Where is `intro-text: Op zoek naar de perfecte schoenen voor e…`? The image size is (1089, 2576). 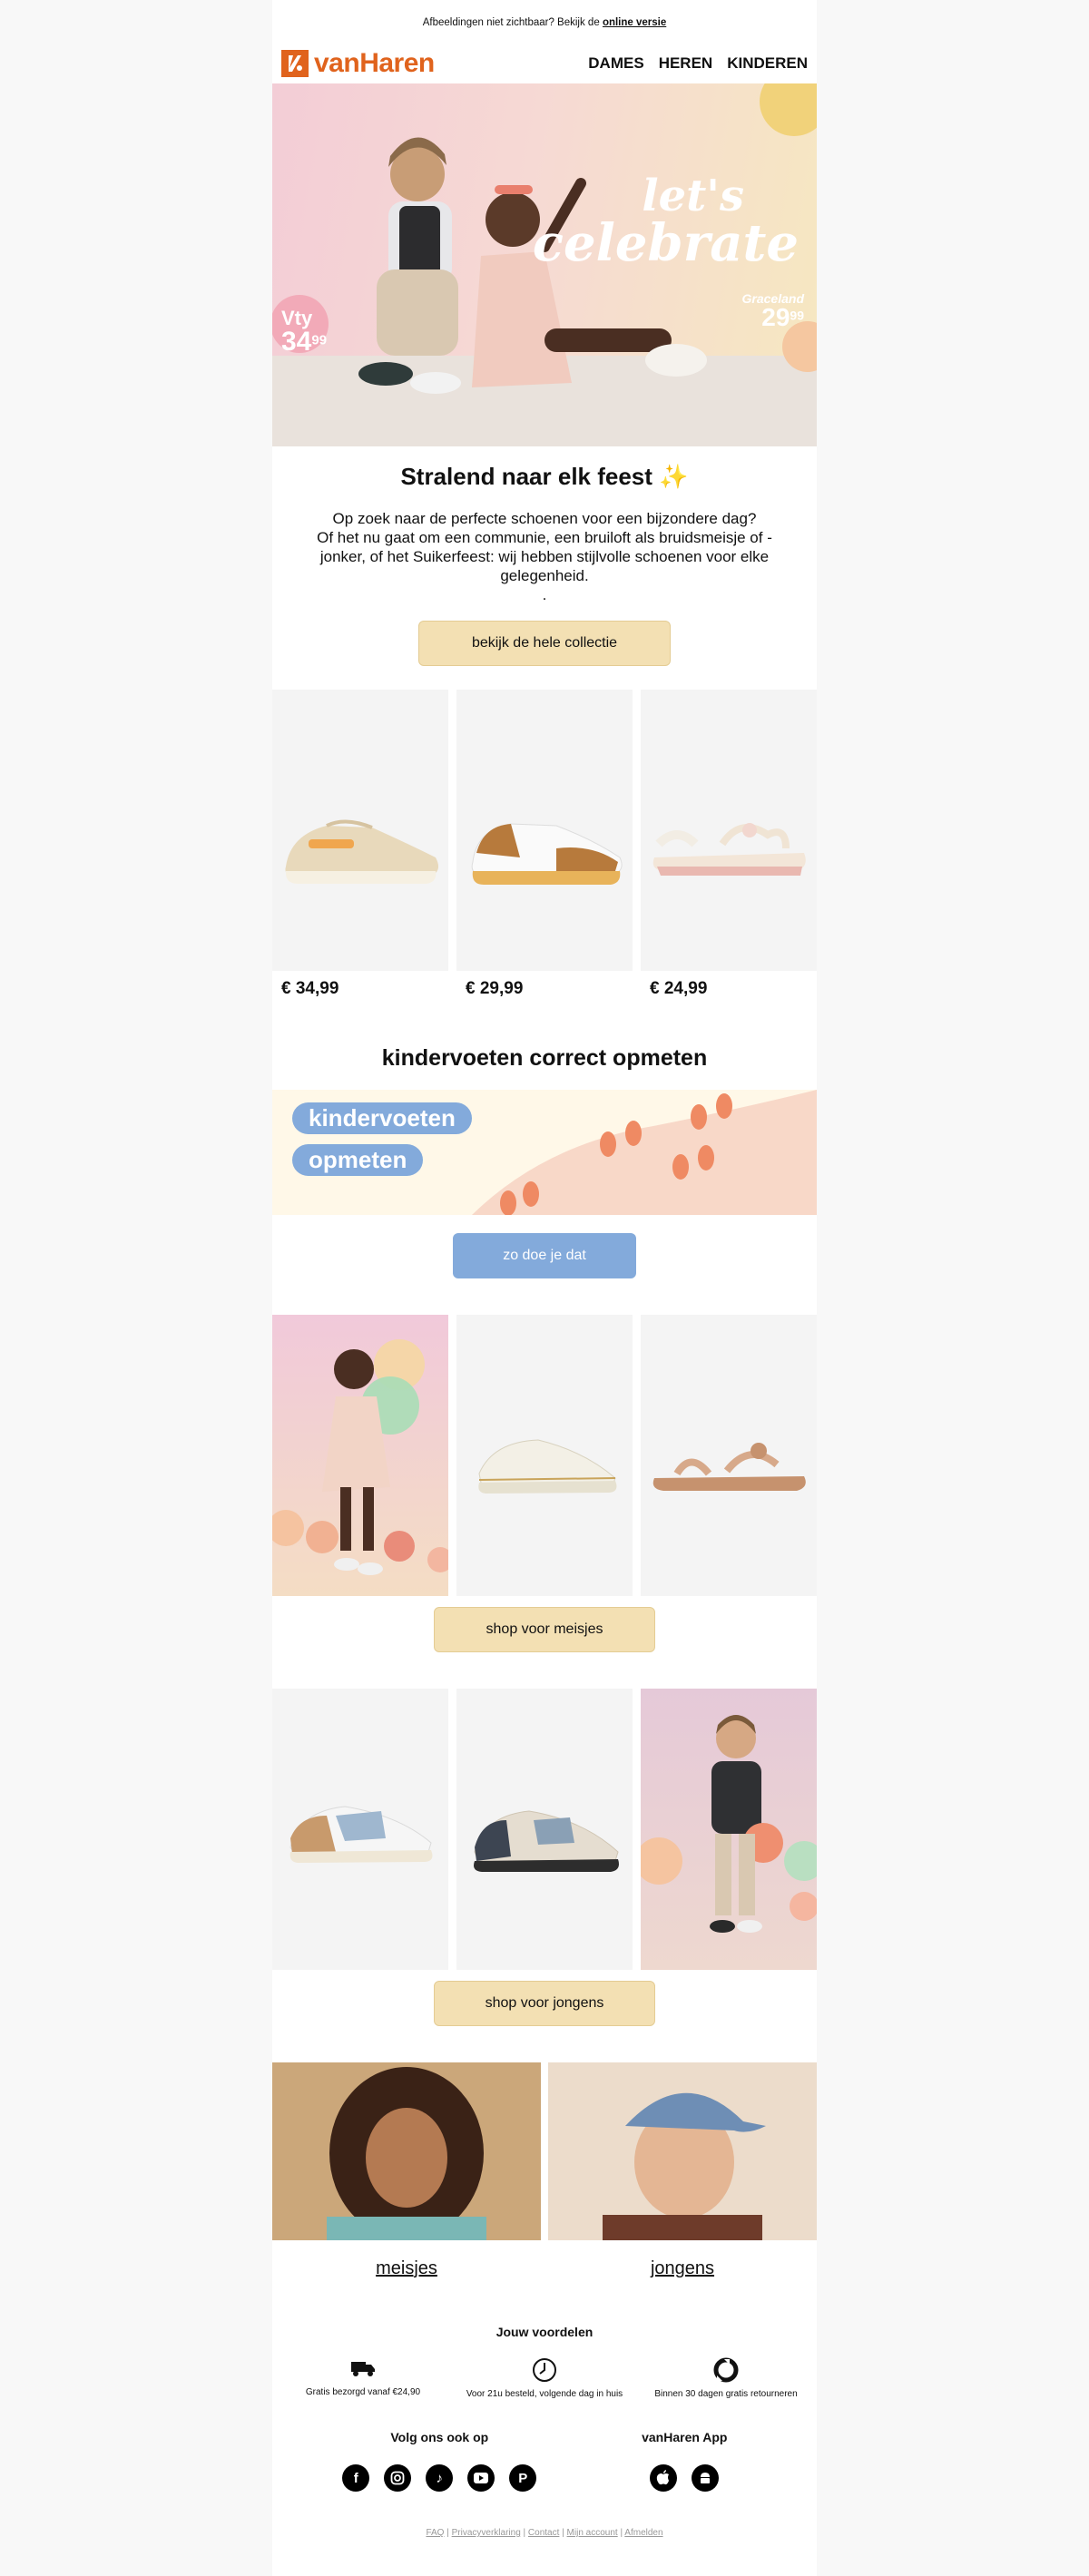 intro-text: Op zoek naar de perfecte schoenen voor e… is located at coordinates (544, 556).